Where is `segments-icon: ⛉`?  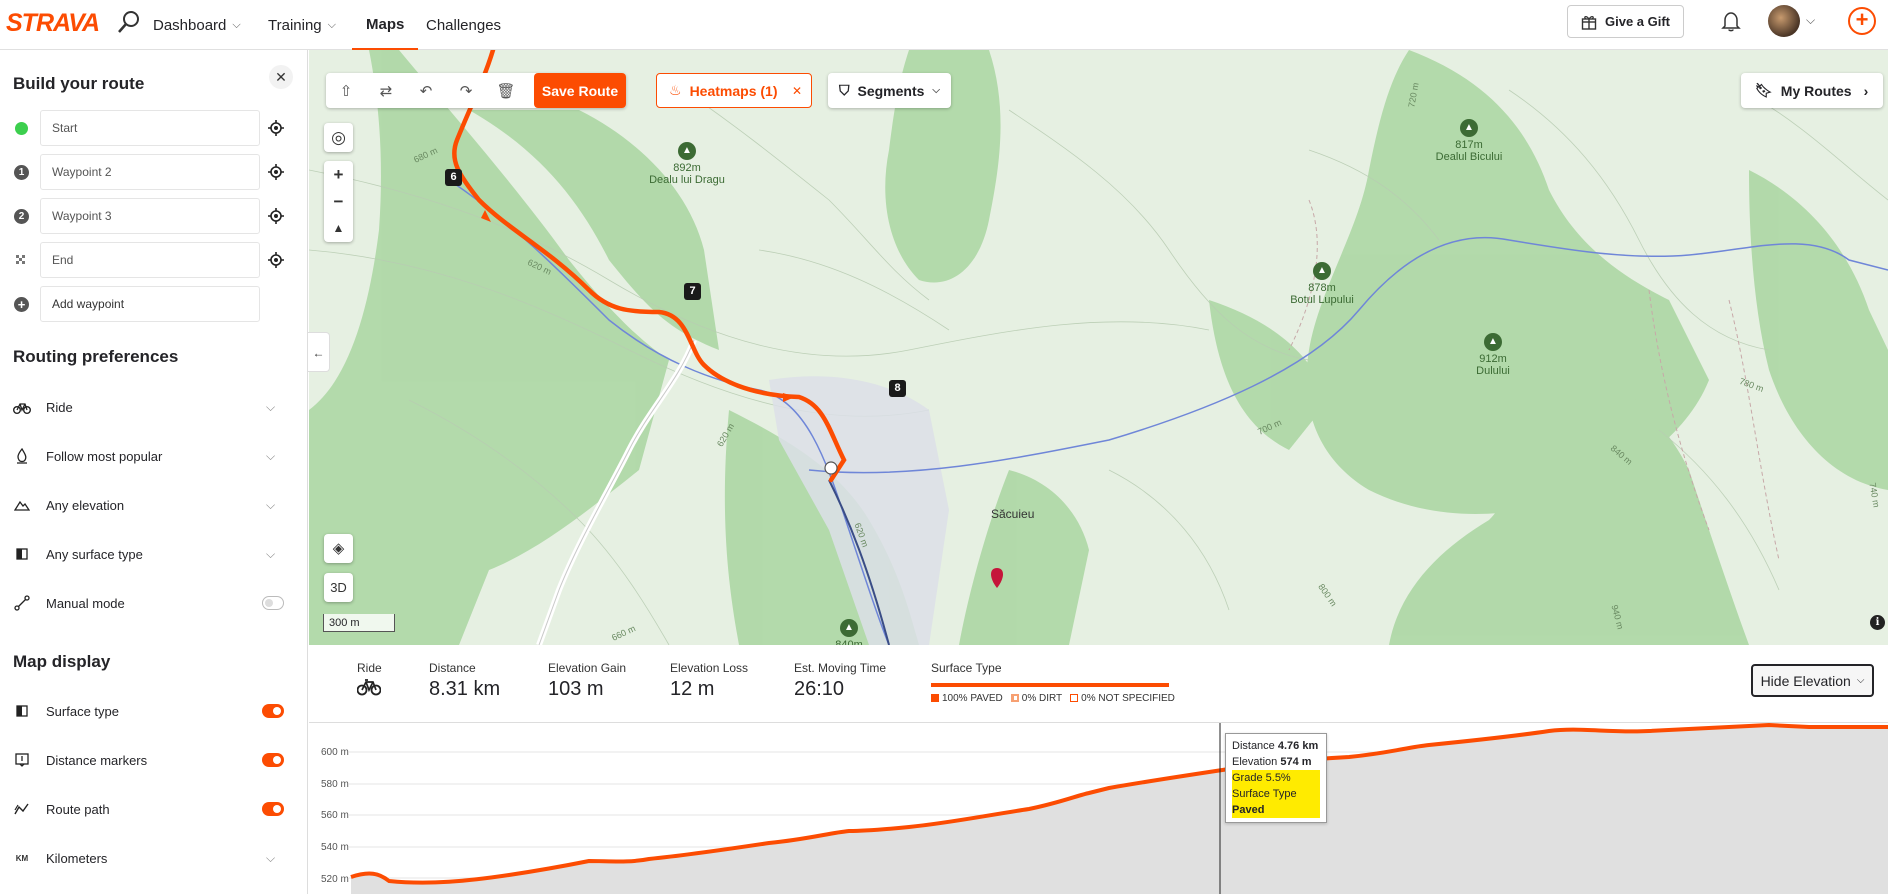 segments-icon: ⛉ is located at coordinates (844, 90).